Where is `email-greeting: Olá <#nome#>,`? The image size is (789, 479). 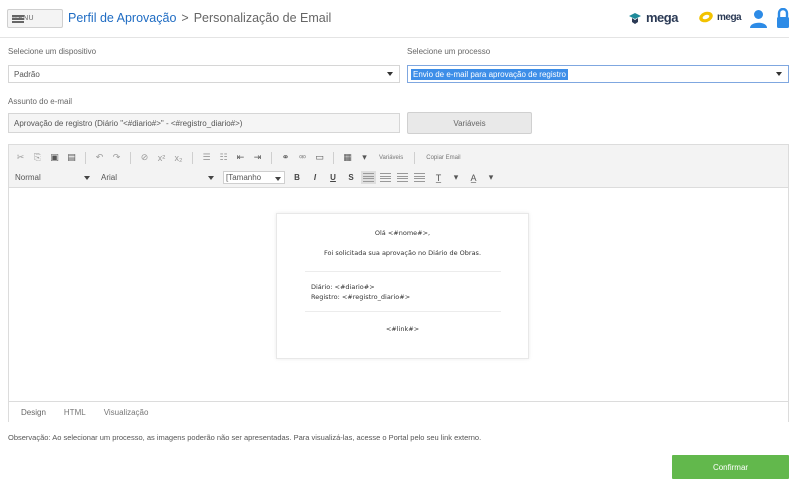 email-greeting: Olá <#nome#>, is located at coordinates (402, 233).